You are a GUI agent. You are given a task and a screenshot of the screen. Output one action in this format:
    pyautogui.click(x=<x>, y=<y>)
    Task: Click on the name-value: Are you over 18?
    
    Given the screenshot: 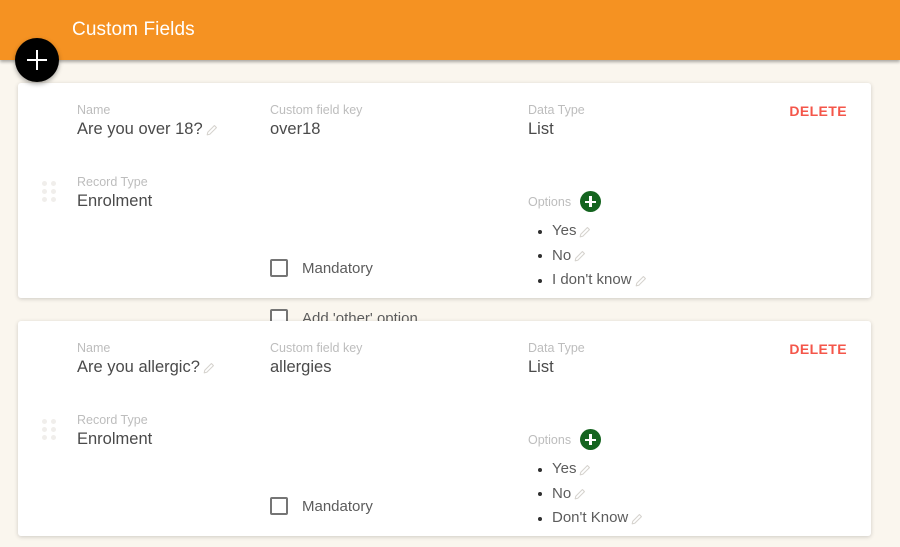 What is the action you would take?
    pyautogui.click(x=140, y=129)
    